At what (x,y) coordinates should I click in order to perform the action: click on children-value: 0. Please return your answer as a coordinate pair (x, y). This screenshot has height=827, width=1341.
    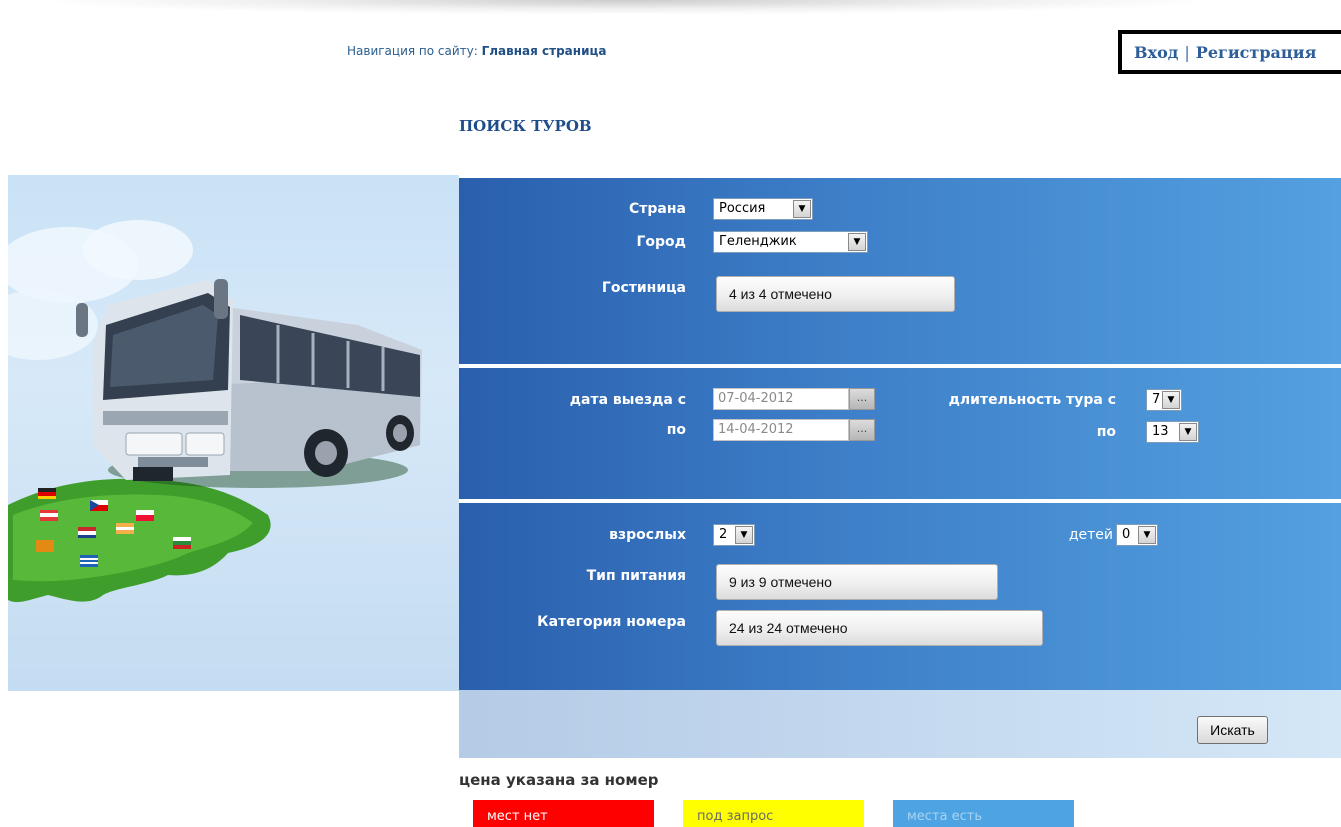
    Looking at the image, I should click on (1126, 534).